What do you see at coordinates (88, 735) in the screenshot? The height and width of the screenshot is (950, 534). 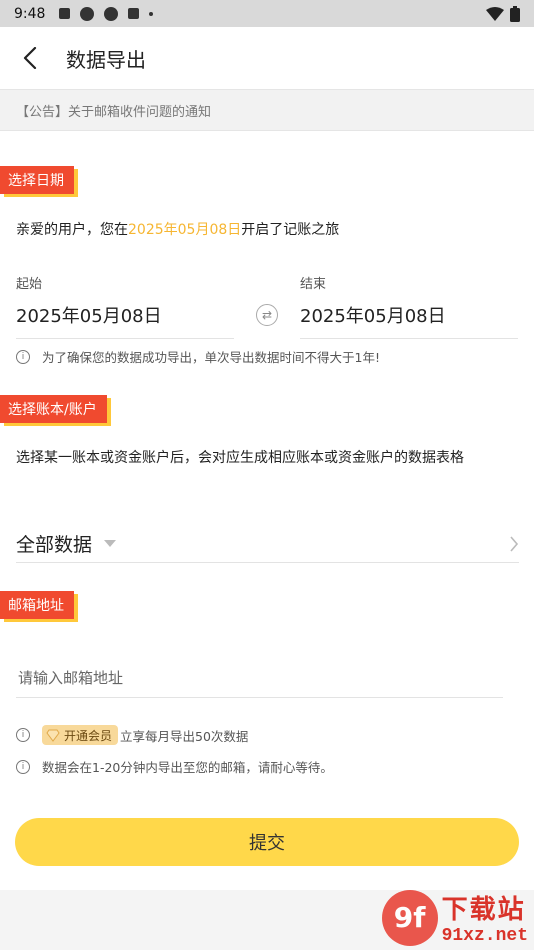 I see `vip-badge-label: 开通会员` at bounding box center [88, 735].